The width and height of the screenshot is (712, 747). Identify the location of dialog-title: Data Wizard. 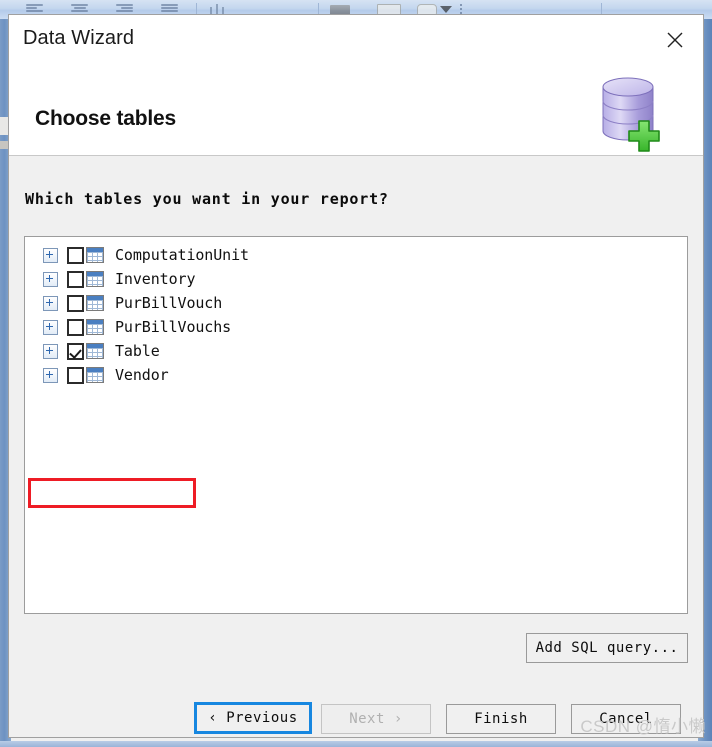
(79, 38).